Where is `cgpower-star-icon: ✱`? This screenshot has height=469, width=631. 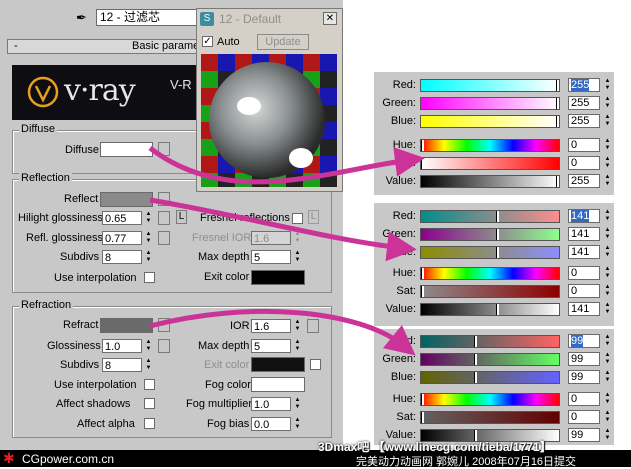
cgpower-star-icon: ✱ is located at coordinates (9, 458).